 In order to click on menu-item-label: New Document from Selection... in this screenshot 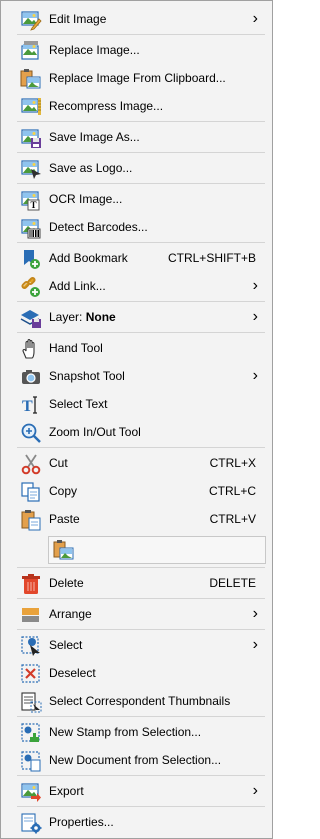, I will do `click(135, 760)`.